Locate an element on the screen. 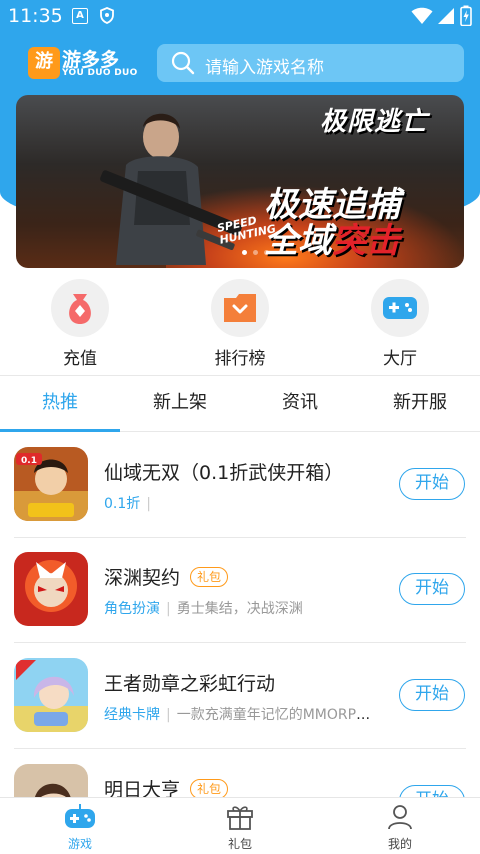  game-description: 勇士集结，决战深渊 is located at coordinates (239, 609).